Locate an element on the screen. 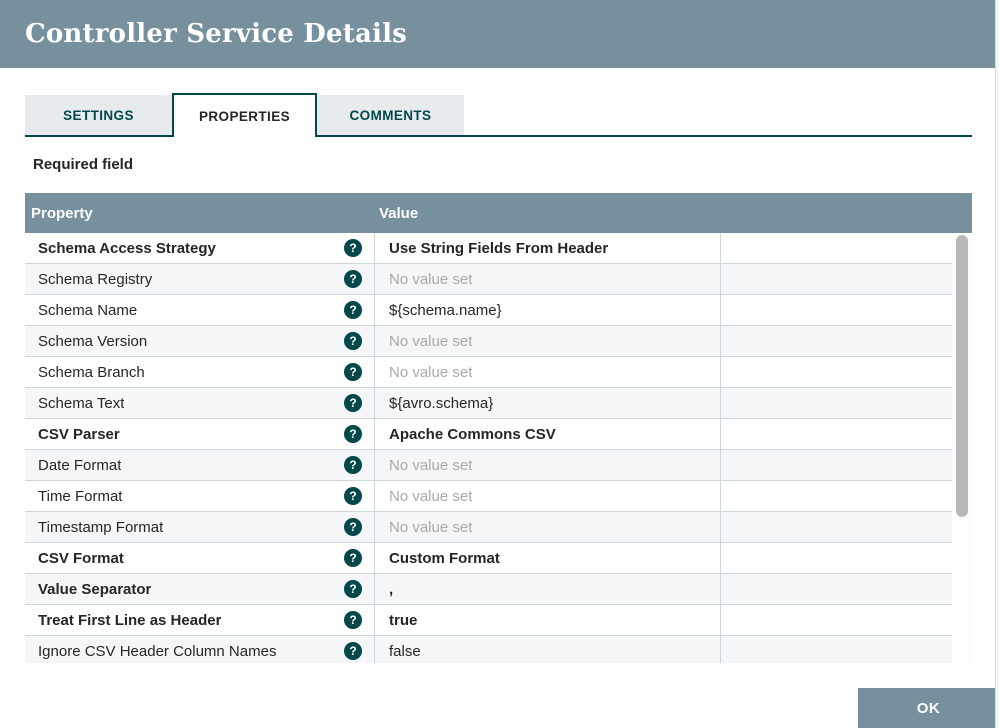 The height and width of the screenshot is (728, 999). table-row: Ignore CSV Header Column Names ? false is located at coordinates (488, 649).